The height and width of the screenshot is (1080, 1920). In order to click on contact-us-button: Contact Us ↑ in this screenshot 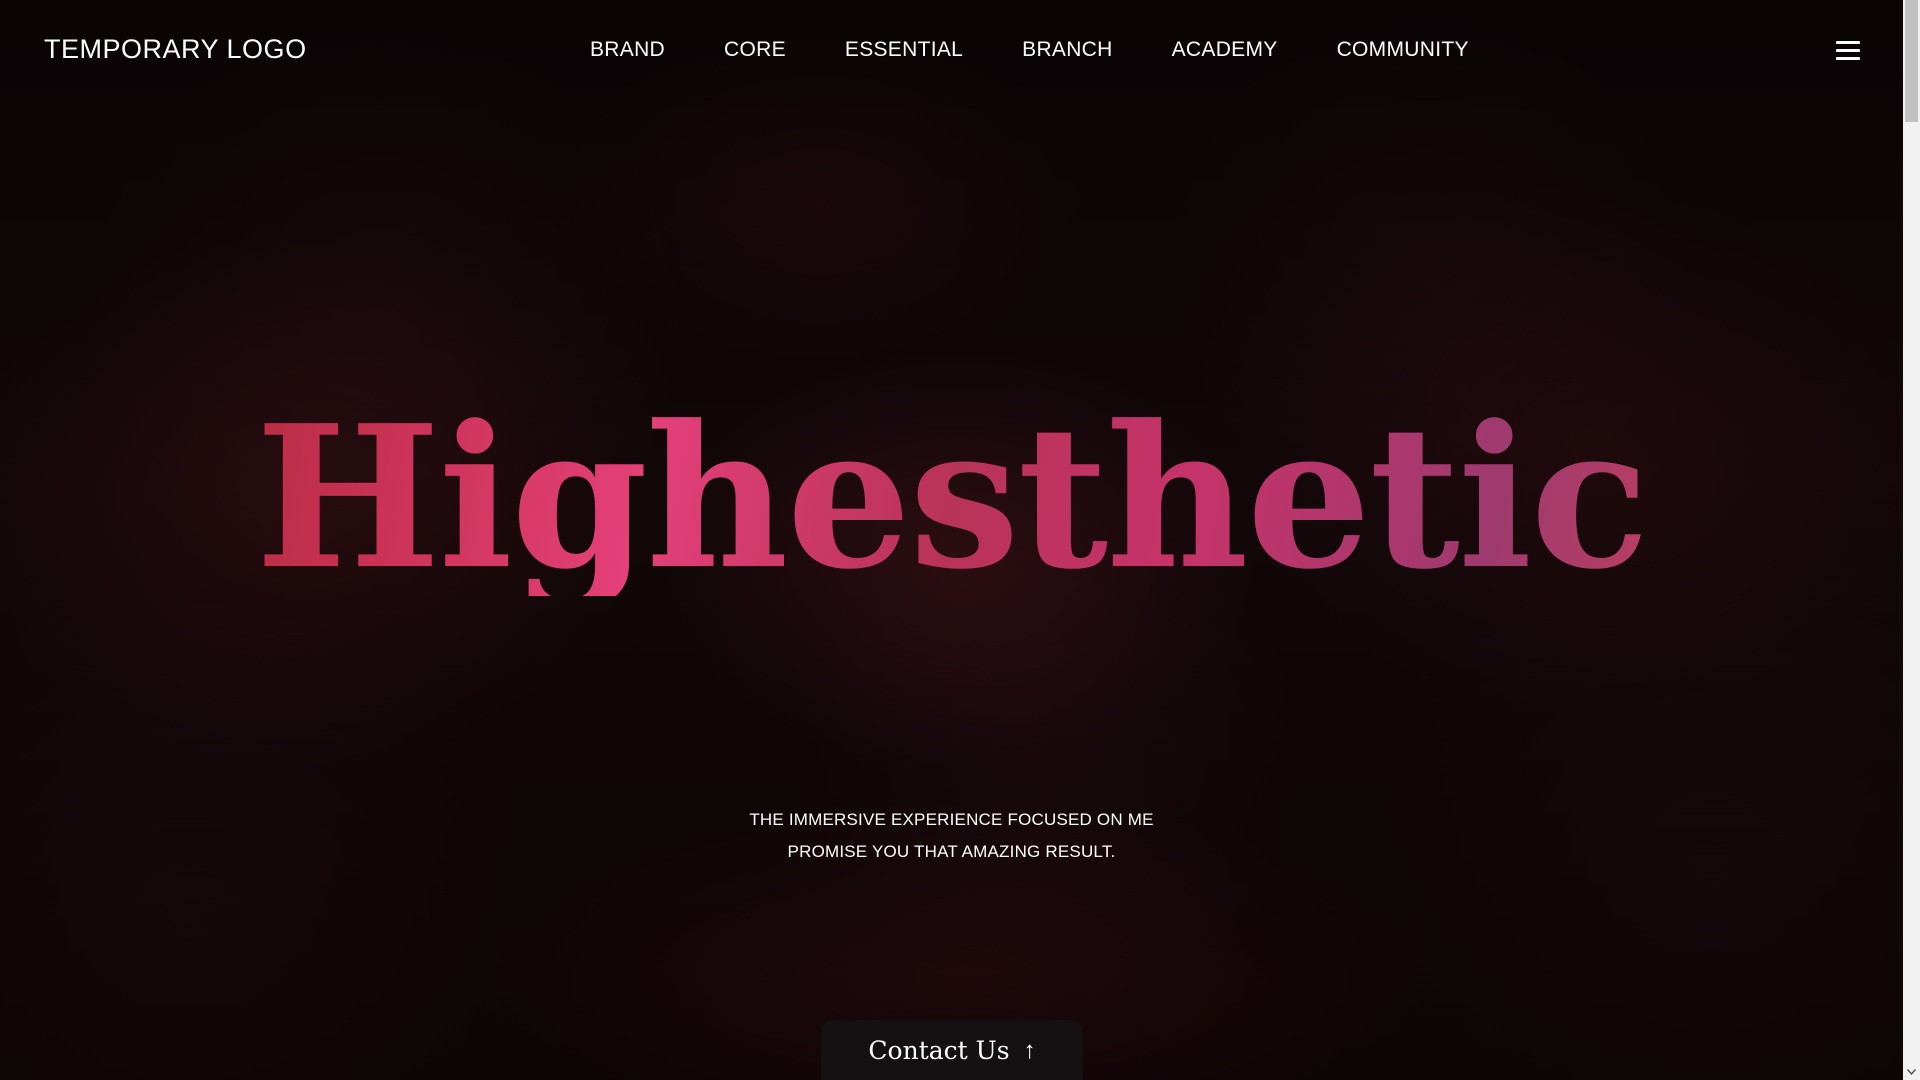, I will do `click(952, 1050)`.